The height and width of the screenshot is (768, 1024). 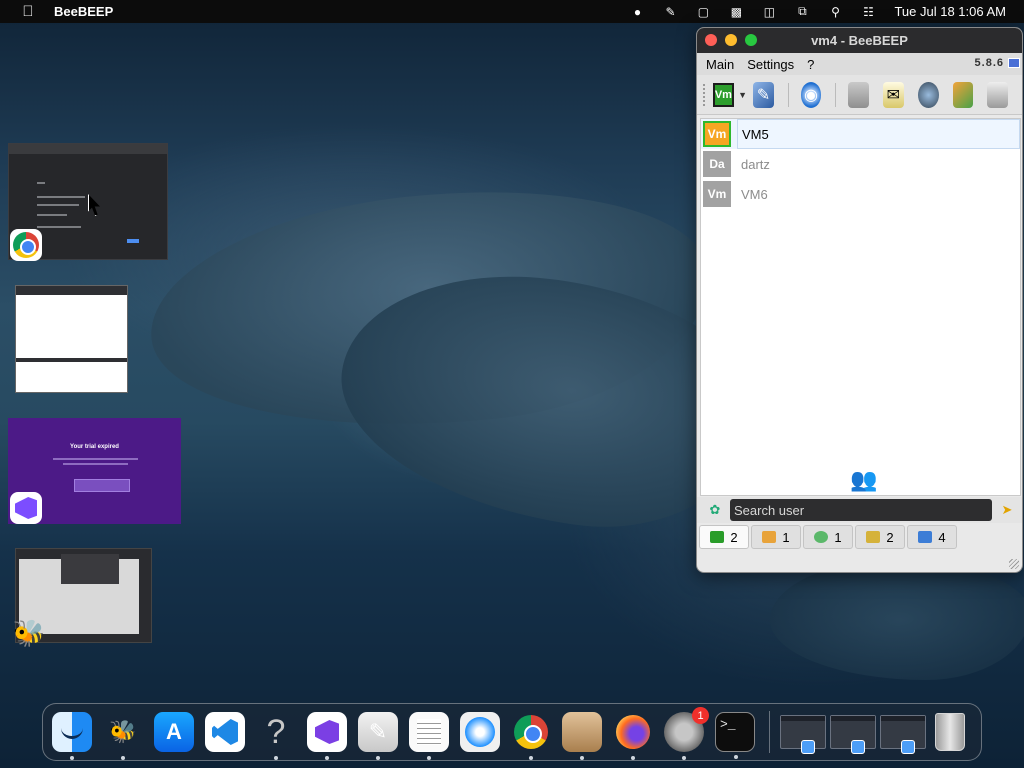 I want to click on terminal-icon: >_, so click(x=735, y=735).